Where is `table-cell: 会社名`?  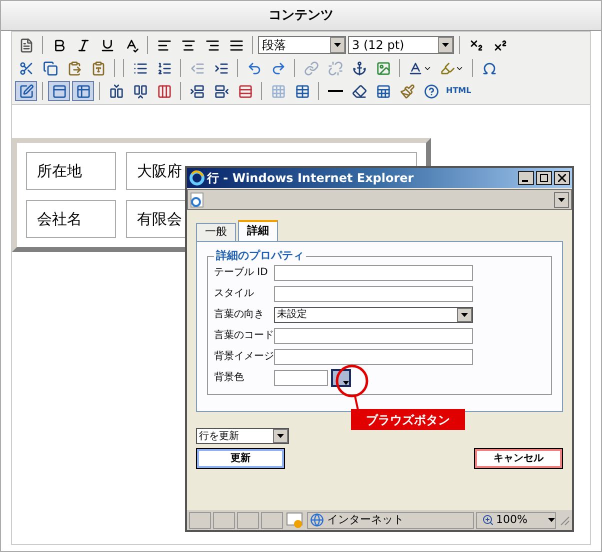 table-cell: 会社名 is located at coordinates (71, 219).